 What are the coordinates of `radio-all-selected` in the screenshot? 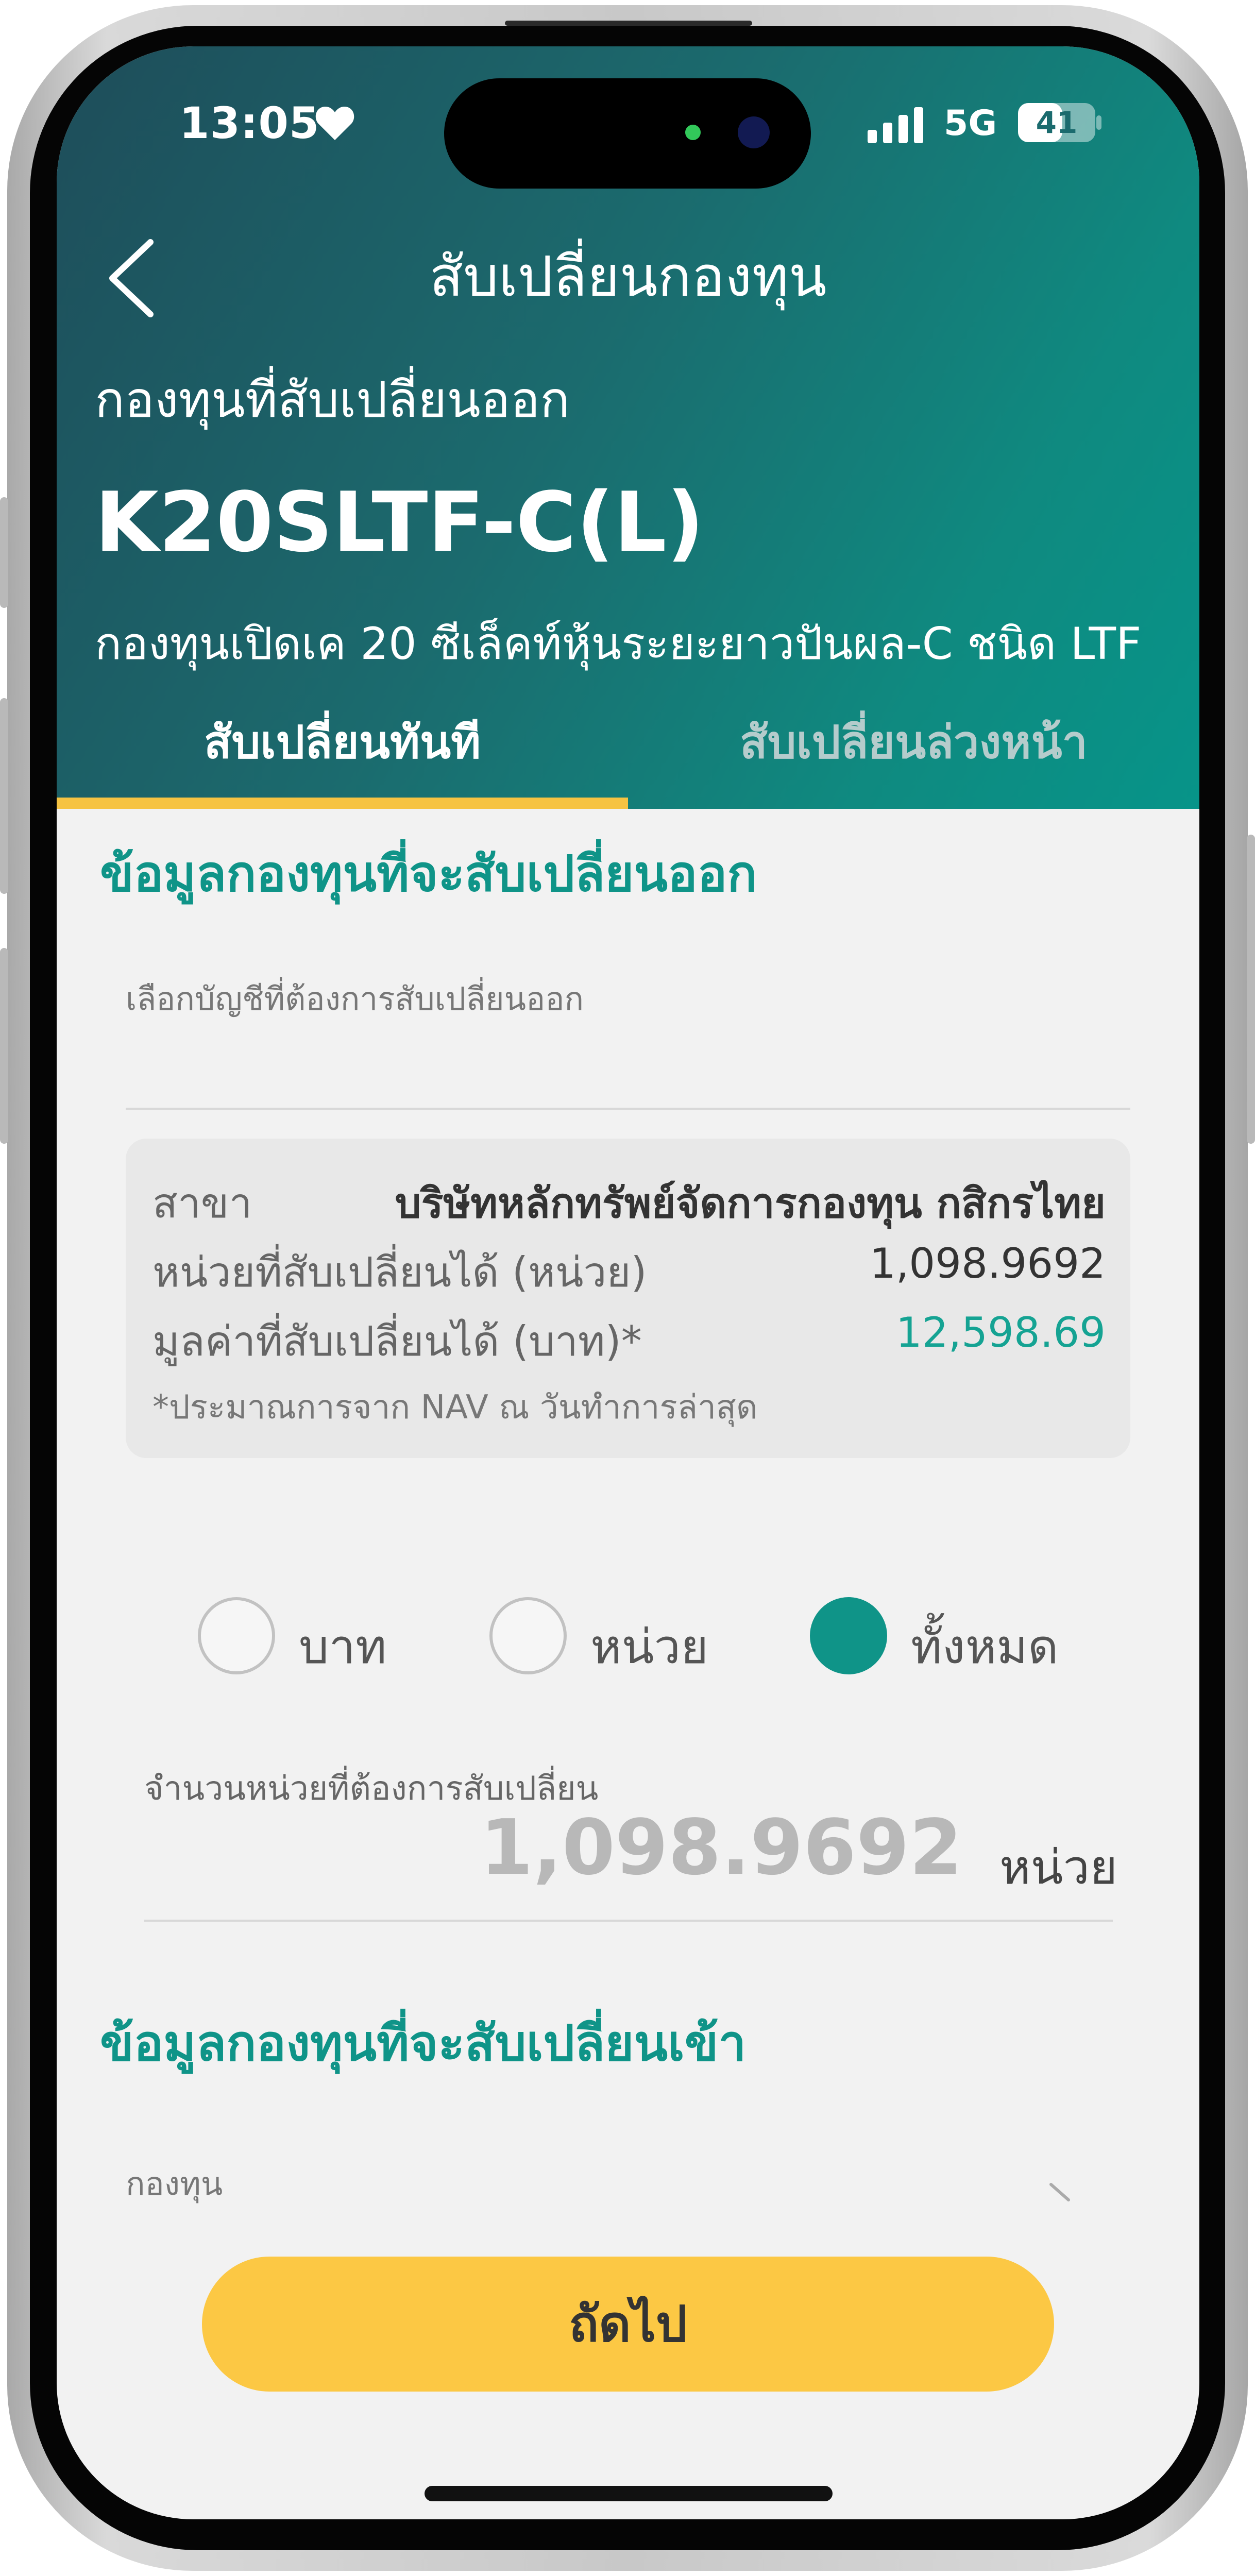 It's located at (848, 1635).